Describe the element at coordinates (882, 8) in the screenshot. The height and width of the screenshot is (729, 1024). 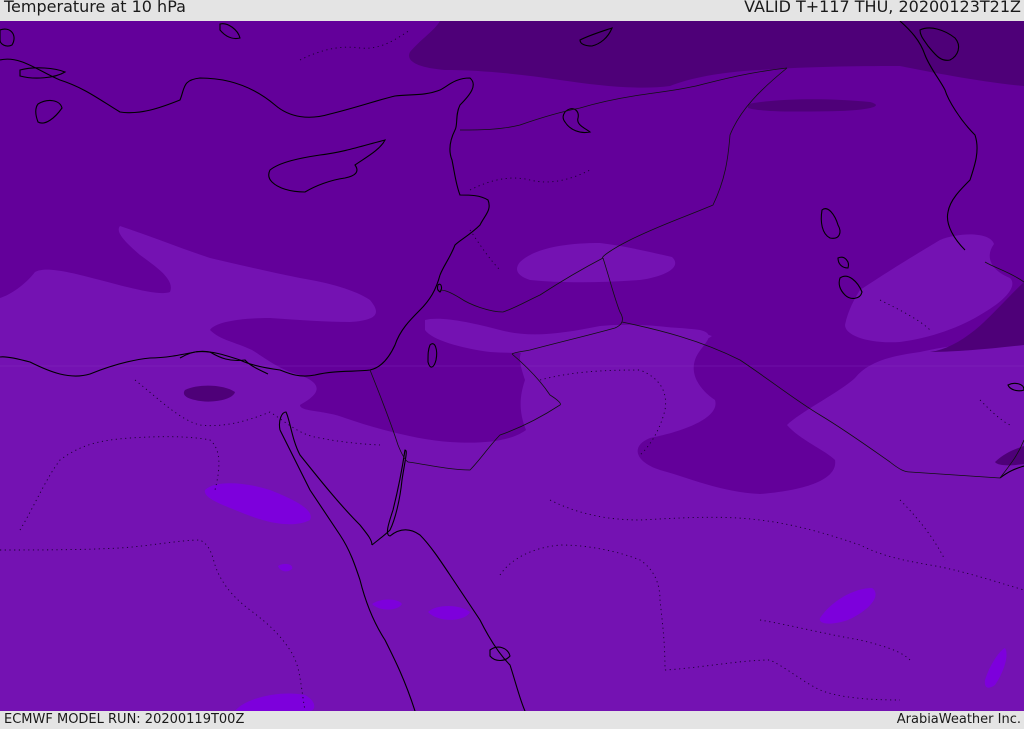
I see `valid-time: VALID T+117 THU, 20200123T21Z` at that location.